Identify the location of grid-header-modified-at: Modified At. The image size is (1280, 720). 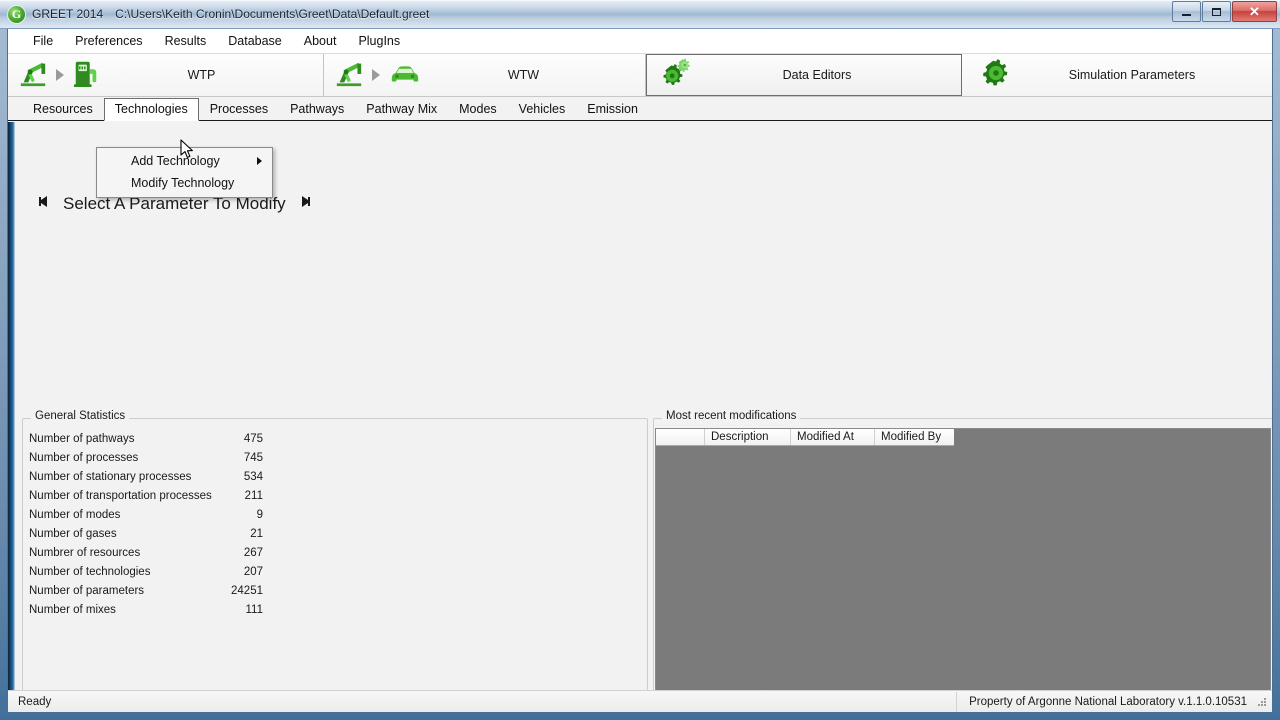
(833, 437).